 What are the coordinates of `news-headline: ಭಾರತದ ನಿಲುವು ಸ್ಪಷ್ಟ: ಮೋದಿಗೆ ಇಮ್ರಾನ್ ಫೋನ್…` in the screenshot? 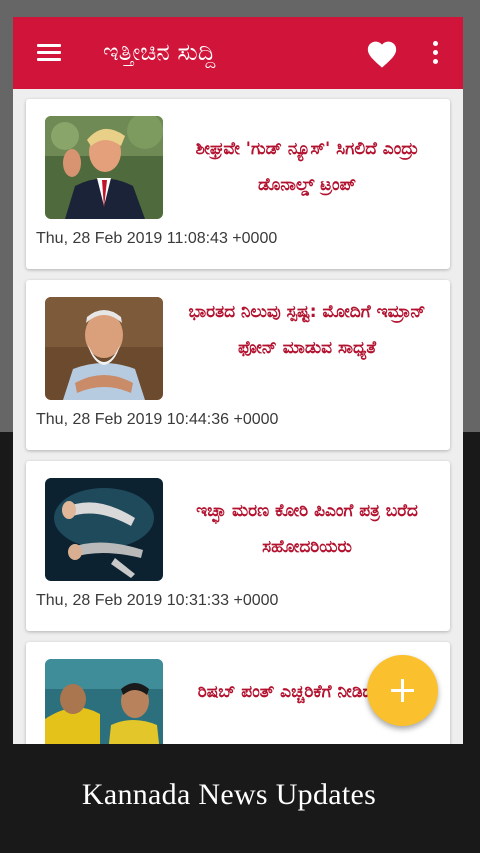 It's located at (307, 330).